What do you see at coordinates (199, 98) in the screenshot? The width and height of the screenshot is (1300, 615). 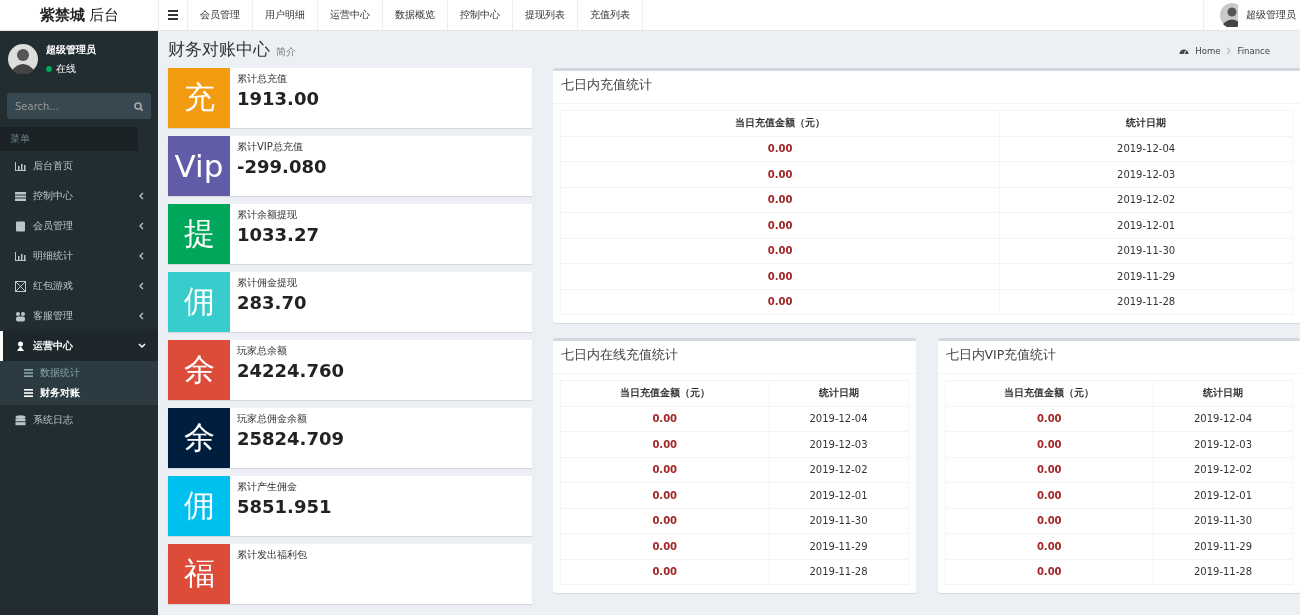 I see `stat-icon-tile: 充` at bounding box center [199, 98].